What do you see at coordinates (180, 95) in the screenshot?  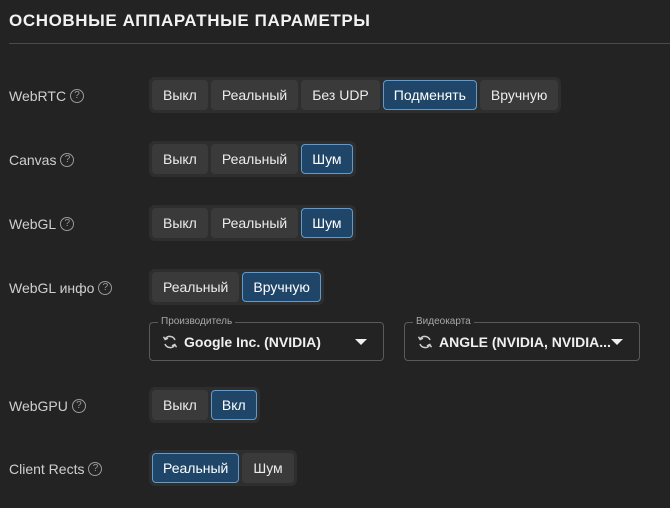 I see `webrtc-option-off: Выкл` at bounding box center [180, 95].